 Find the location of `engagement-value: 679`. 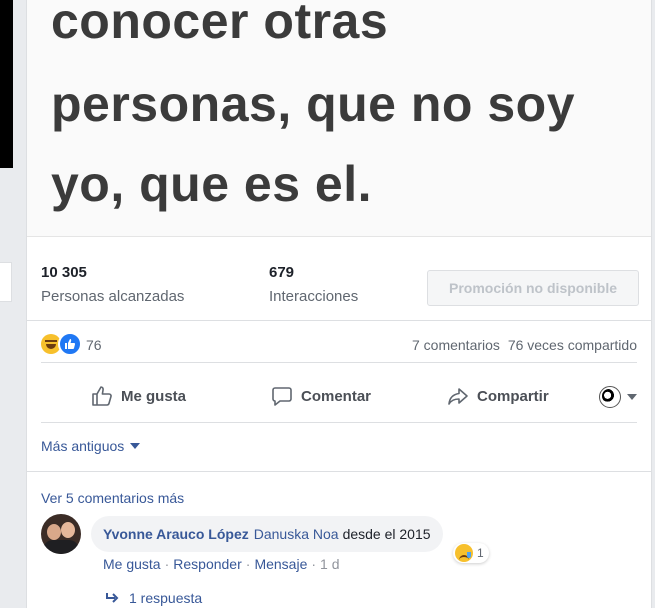

engagement-value: 679 is located at coordinates (282, 272).